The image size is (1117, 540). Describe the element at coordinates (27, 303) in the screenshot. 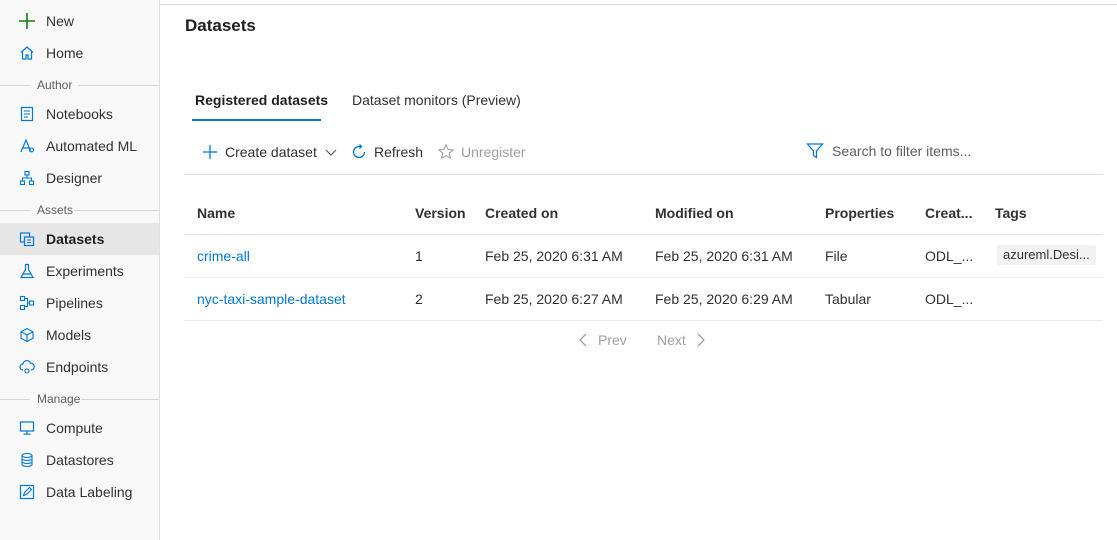

I see `pipeline-icon` at that location.